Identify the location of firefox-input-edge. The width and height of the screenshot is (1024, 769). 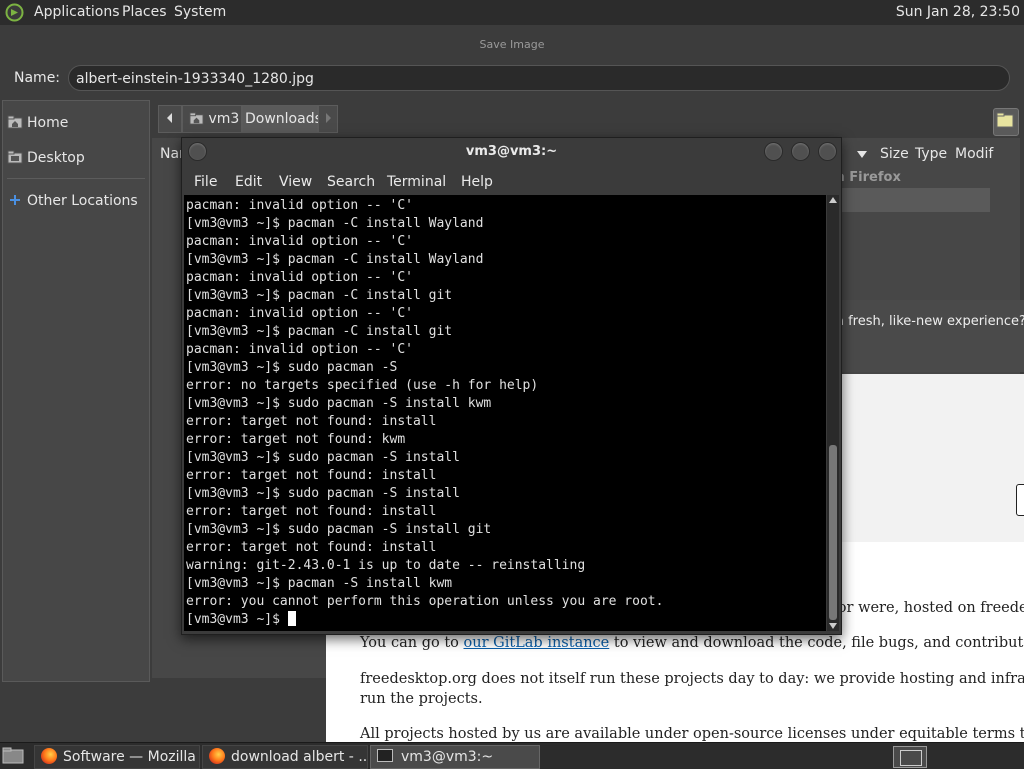
(1020, 500).